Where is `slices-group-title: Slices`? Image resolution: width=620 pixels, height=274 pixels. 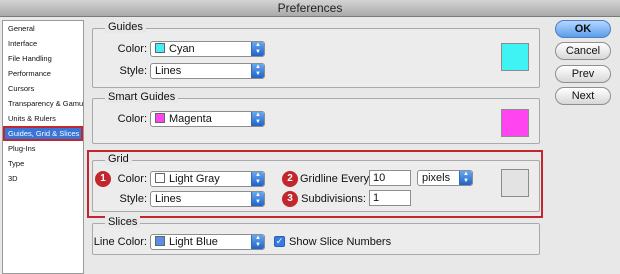
slices-group-title: Slices is located at coordinates (123, 222).